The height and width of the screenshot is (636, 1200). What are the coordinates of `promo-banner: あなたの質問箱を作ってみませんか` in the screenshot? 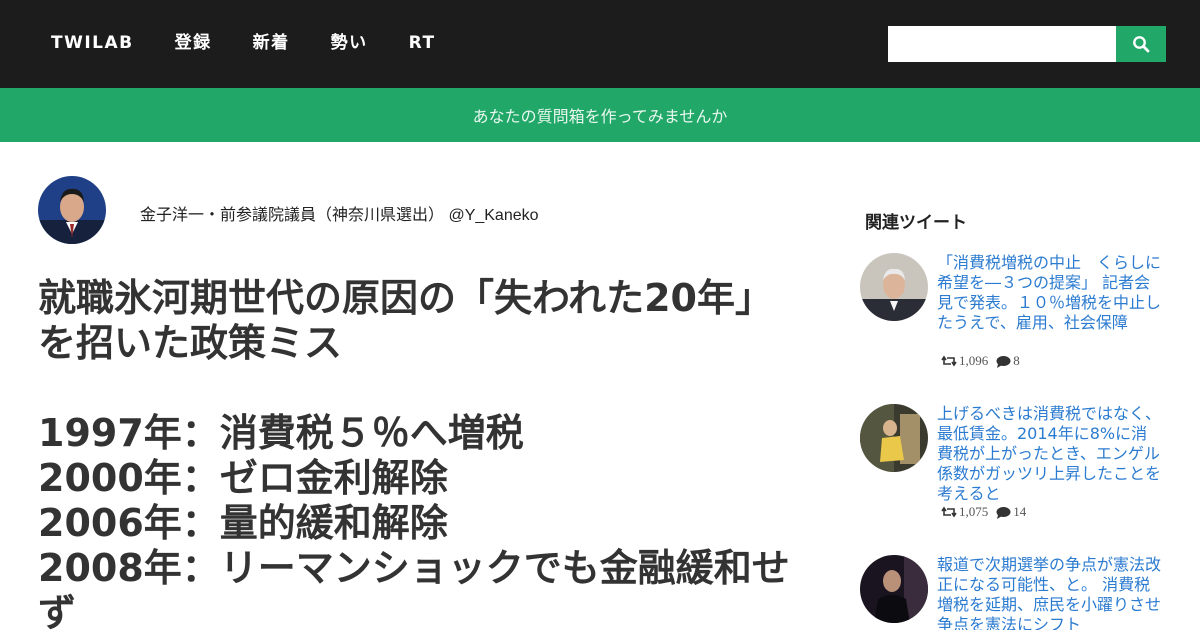 It's located at (600, 115).